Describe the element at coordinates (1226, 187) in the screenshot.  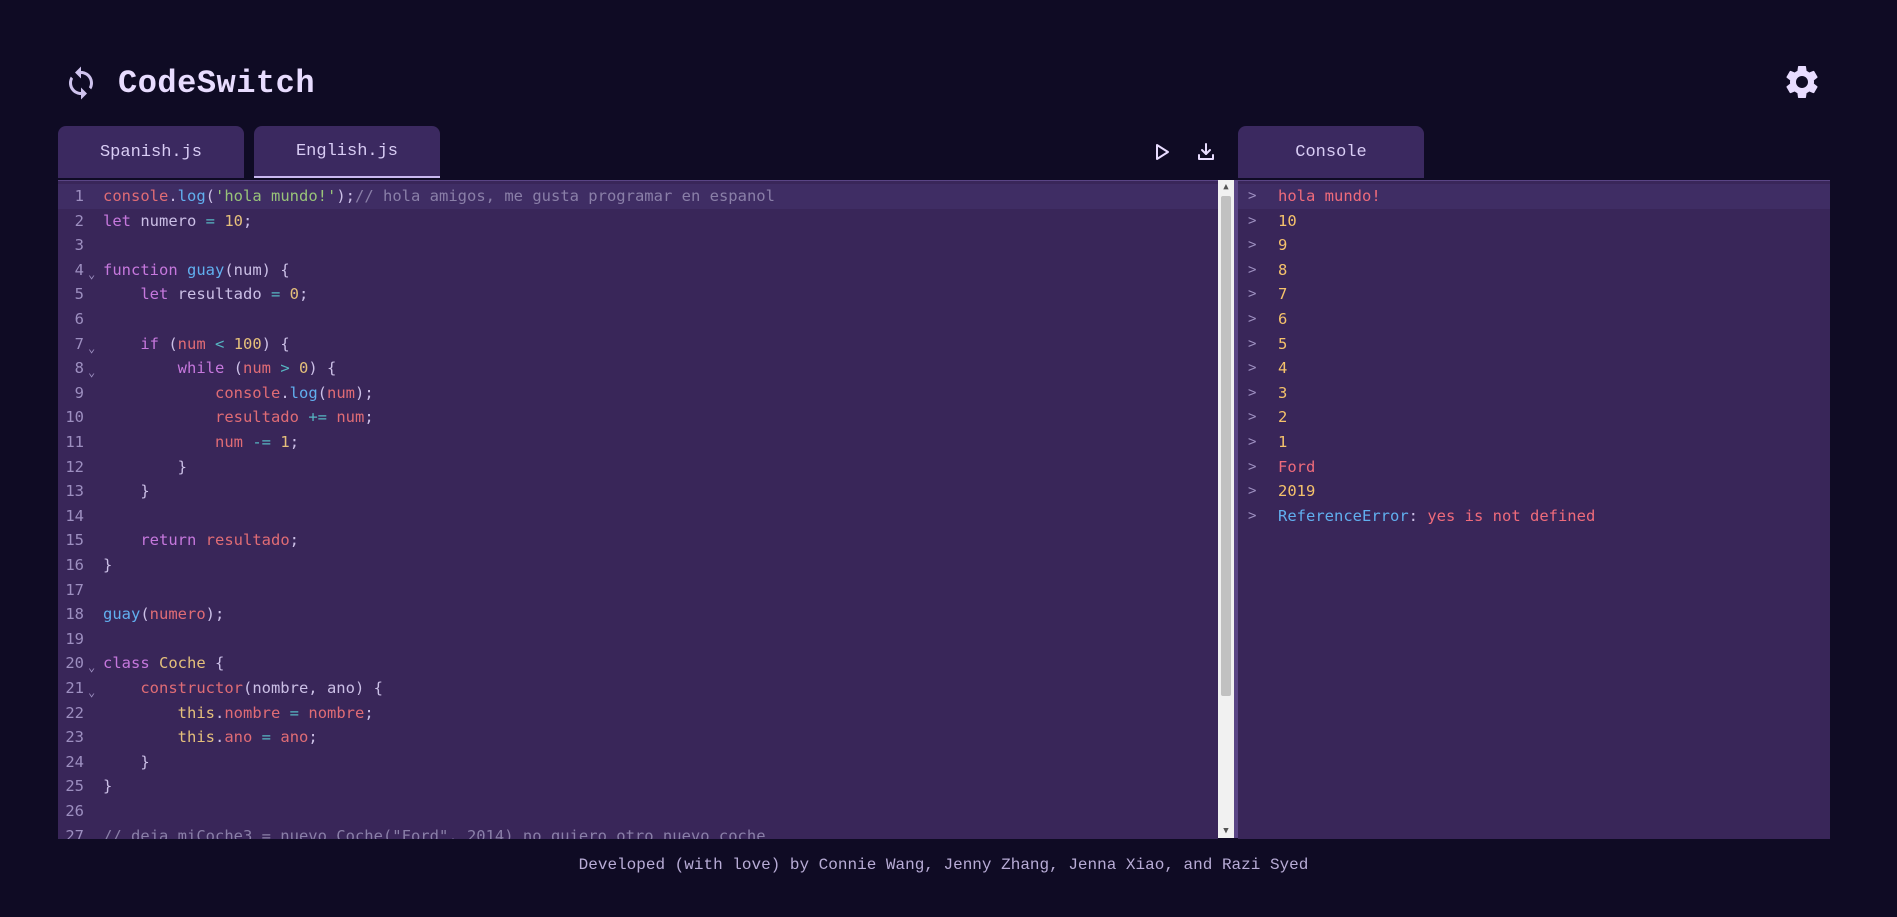
I see `scroll-up-arrow-icon: ▲` at that location.